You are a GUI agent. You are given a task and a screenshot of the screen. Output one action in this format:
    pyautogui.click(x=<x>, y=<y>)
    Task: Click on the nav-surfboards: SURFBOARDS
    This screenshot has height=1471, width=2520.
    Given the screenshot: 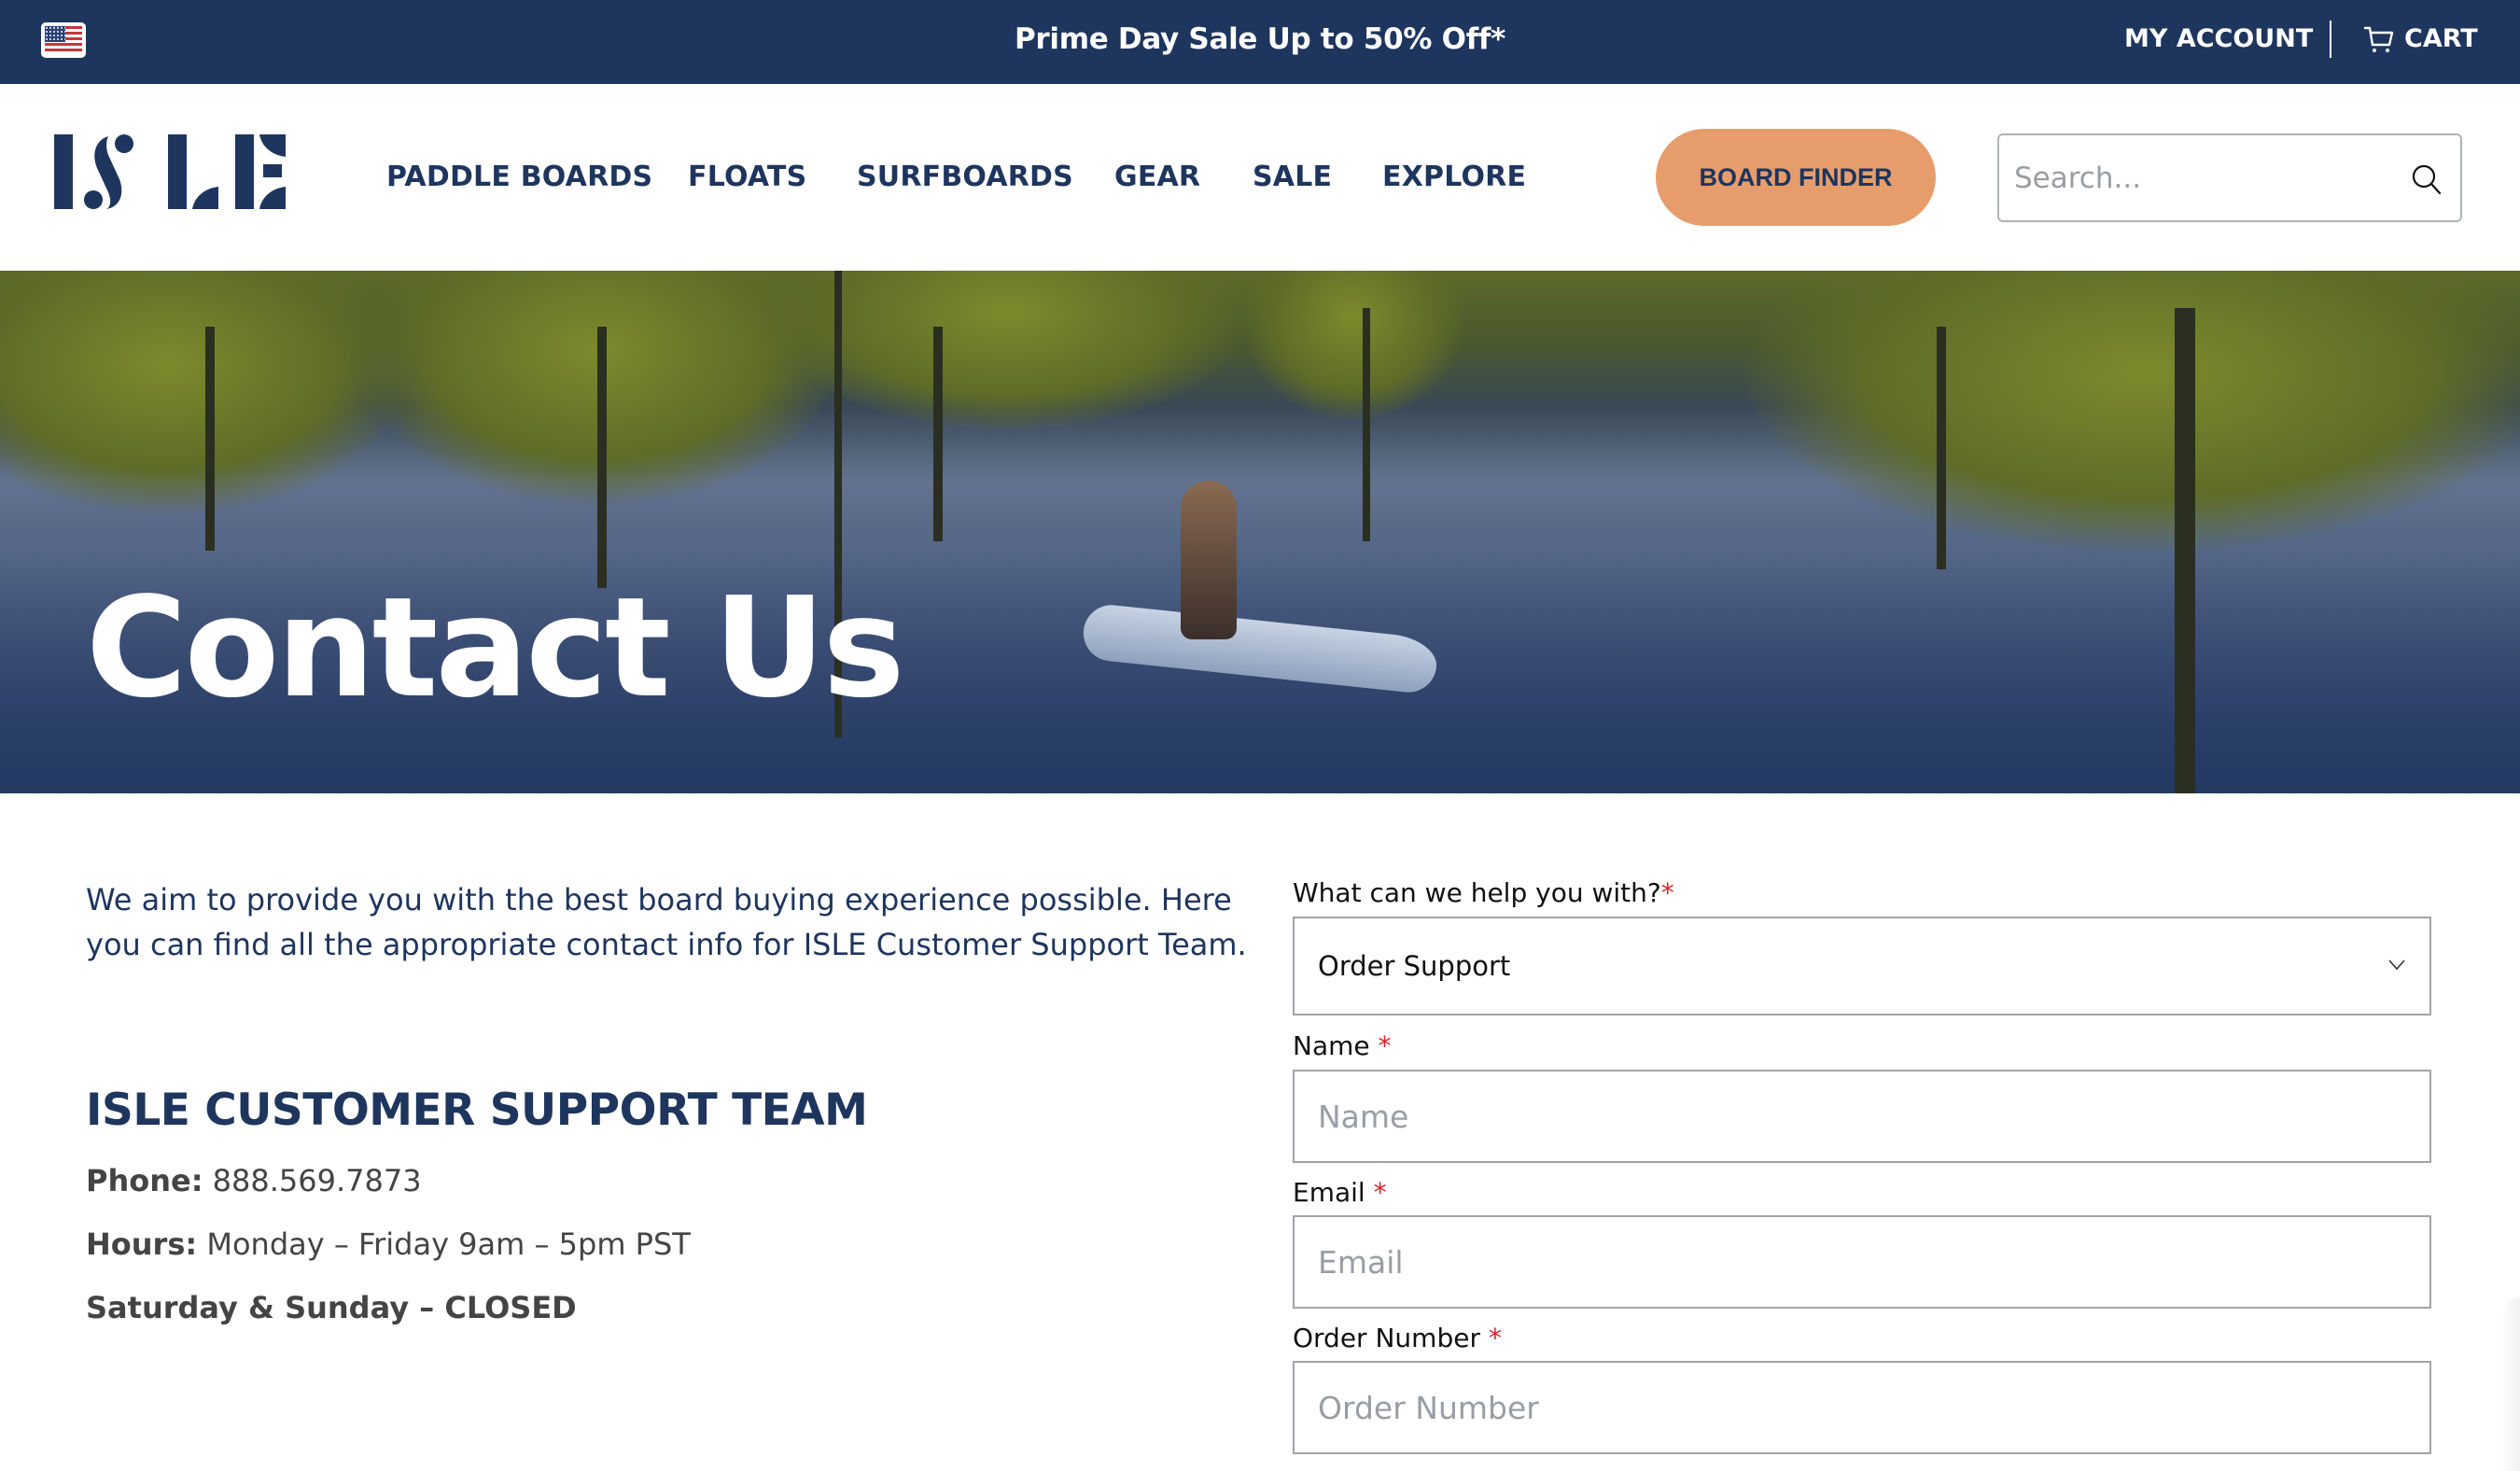 What is the action you would take?
    pyautogui.click(x=965, y=177)
    